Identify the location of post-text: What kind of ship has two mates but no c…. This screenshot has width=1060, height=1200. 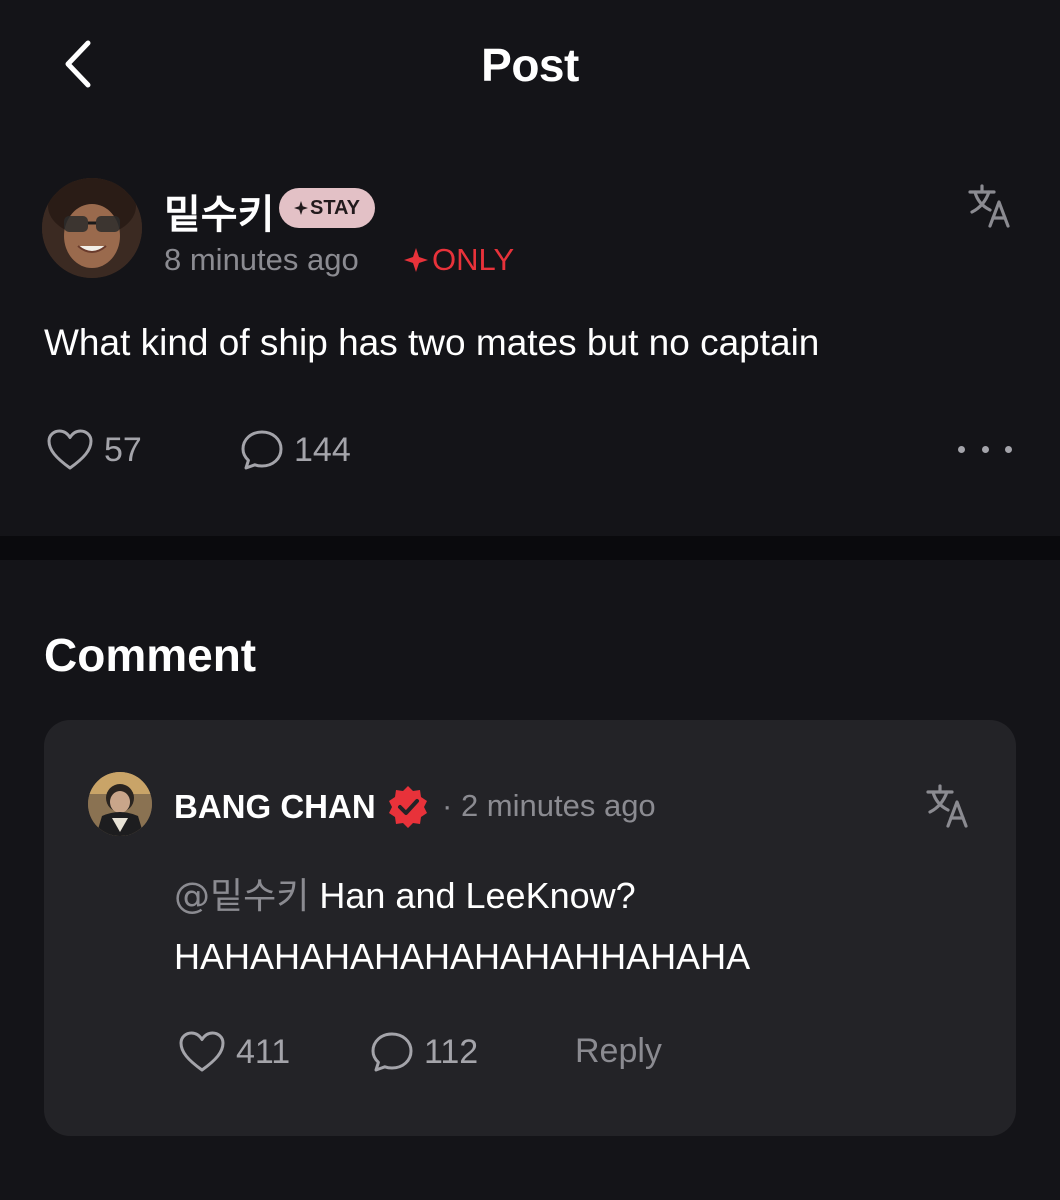
(432, 342).